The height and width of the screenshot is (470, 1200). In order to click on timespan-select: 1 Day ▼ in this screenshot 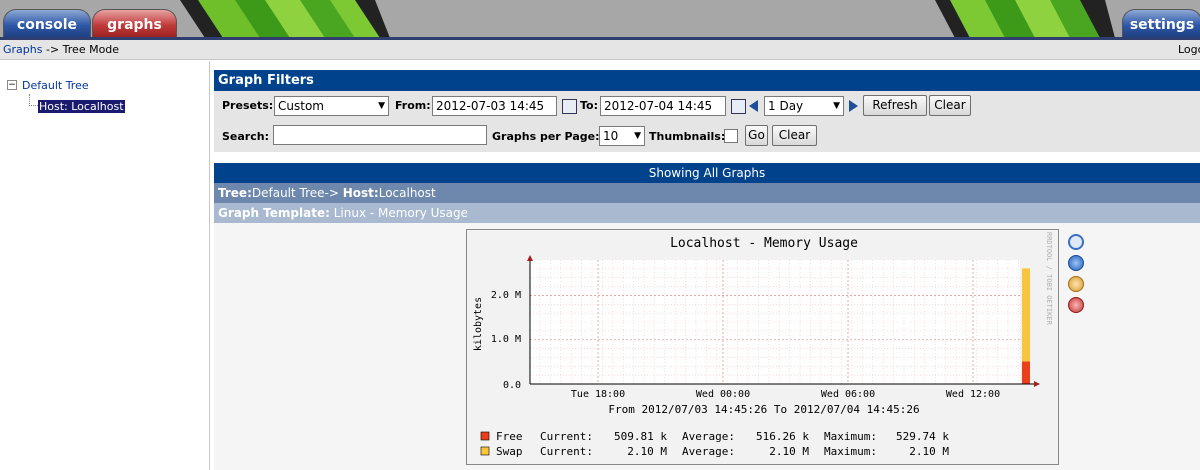, I will do `click(804, 106)`.